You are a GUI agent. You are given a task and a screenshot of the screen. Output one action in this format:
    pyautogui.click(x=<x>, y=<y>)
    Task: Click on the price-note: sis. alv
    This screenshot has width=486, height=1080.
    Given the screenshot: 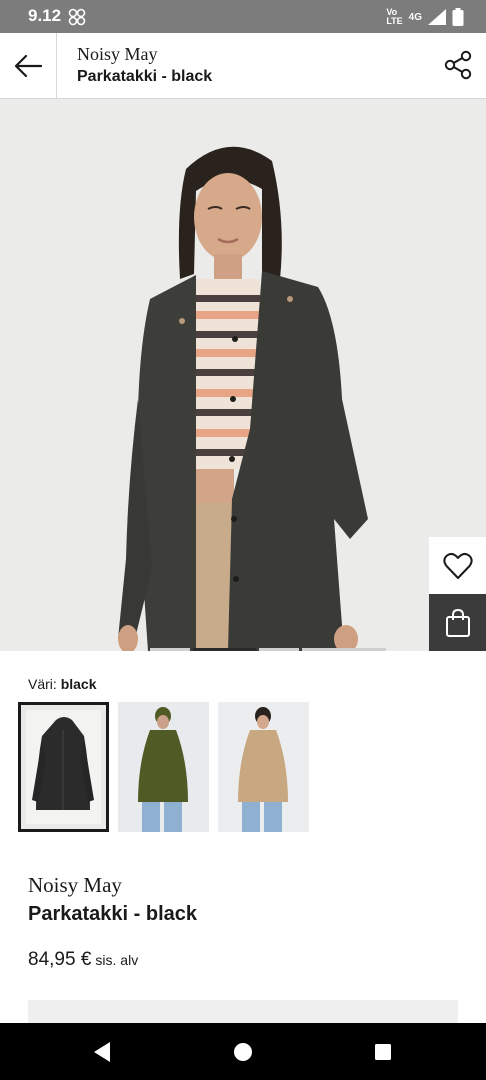 What is the action you would take?
    pyautogui.click(x=117, y=960)
    